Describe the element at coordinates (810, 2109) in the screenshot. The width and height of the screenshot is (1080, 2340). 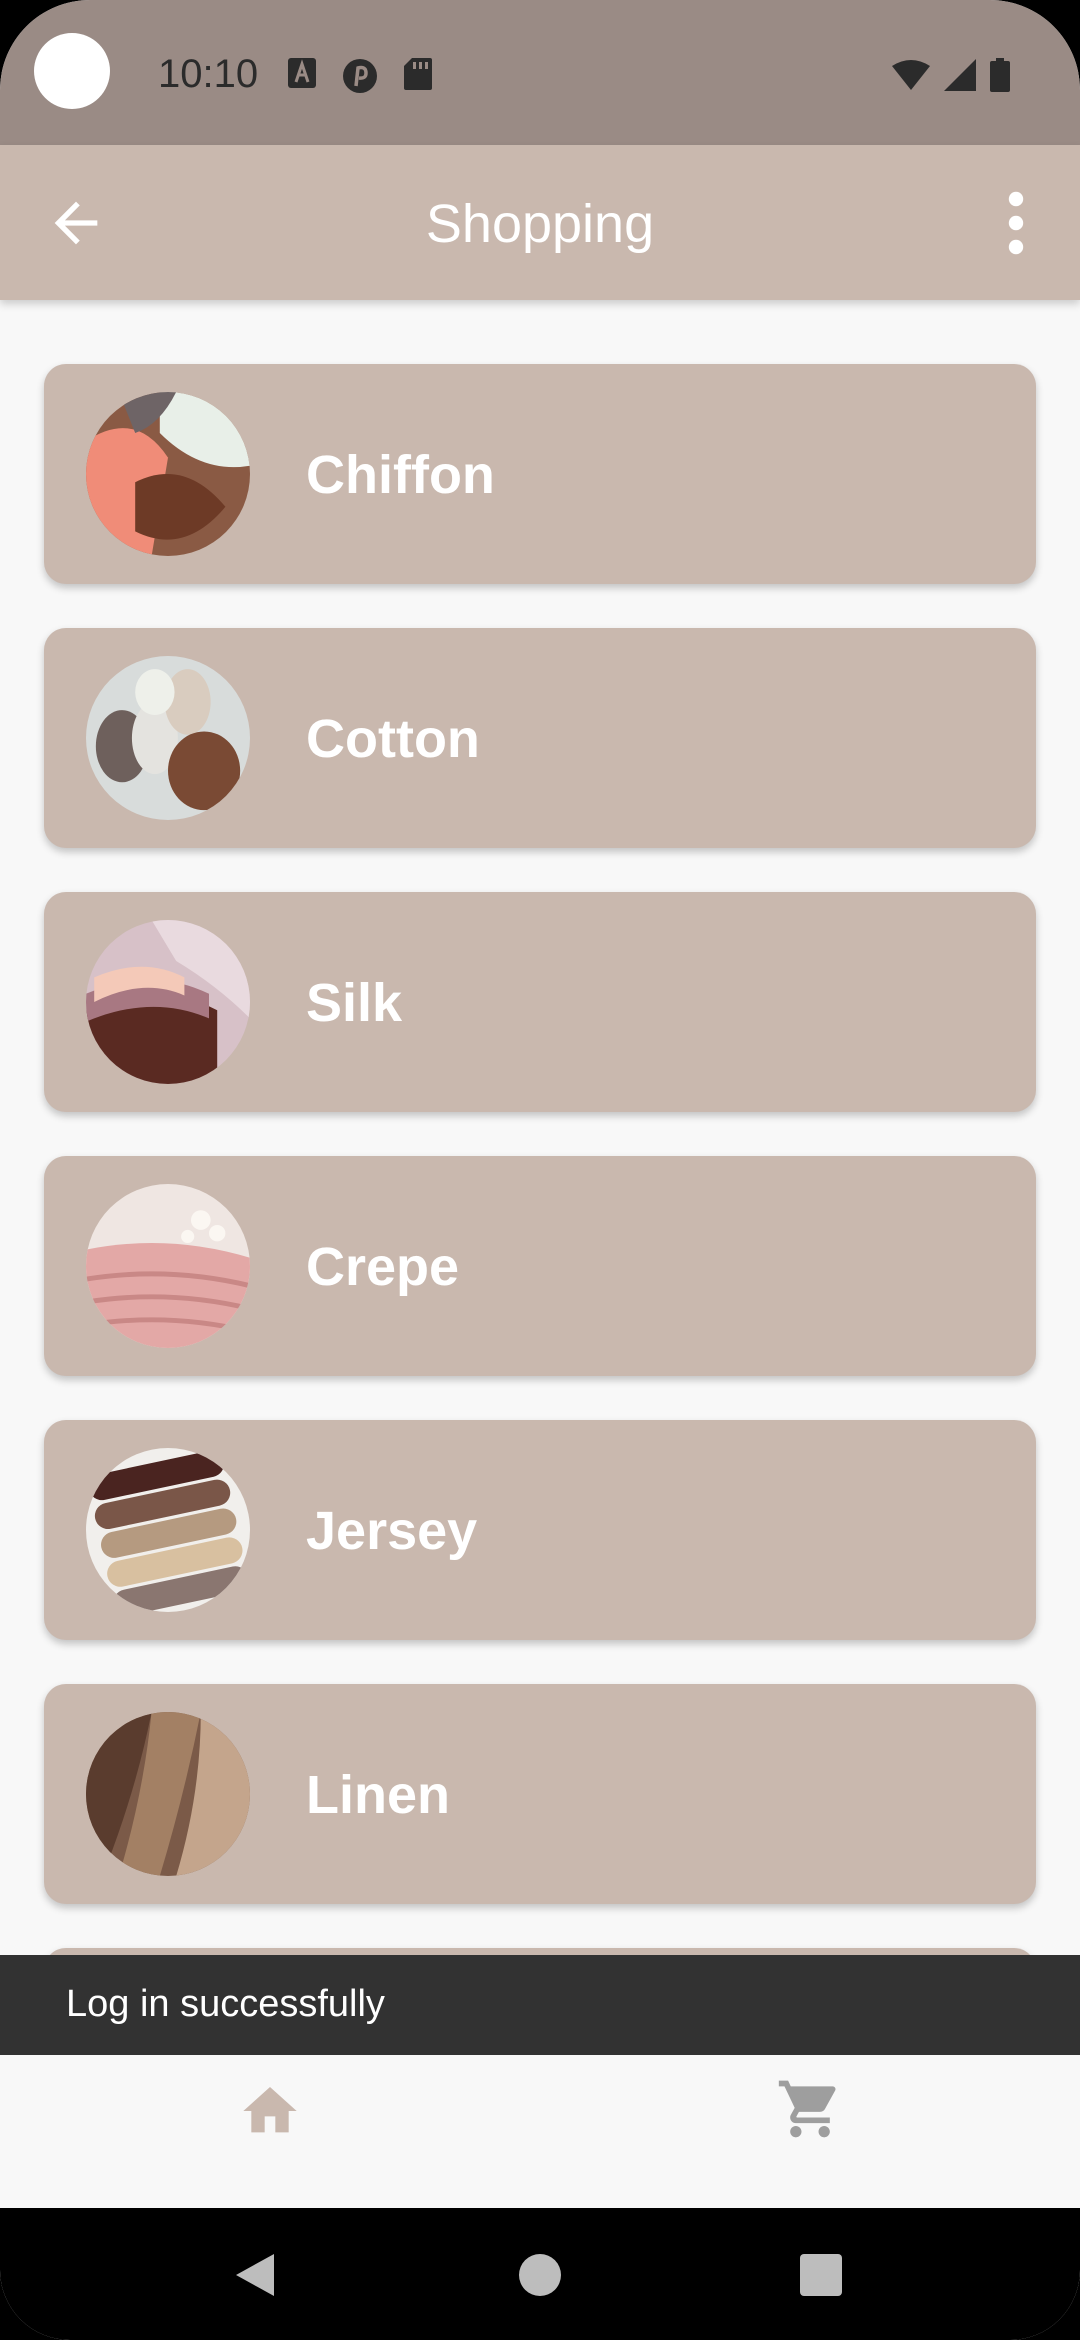
I see `cart-icon` at that location.